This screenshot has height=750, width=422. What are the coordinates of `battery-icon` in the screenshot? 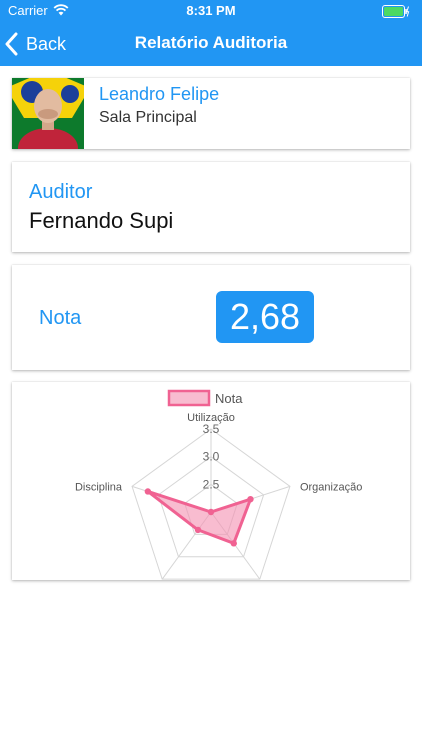 It's located at (396, 11).